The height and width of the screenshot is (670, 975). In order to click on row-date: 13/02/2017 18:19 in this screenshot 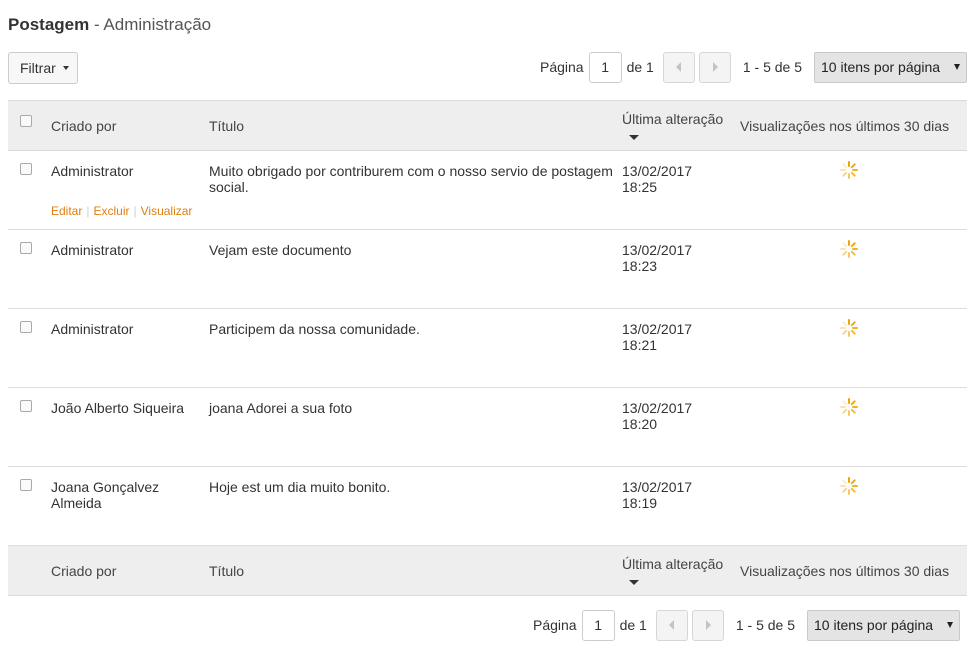, I will do `click(681, 506)`.